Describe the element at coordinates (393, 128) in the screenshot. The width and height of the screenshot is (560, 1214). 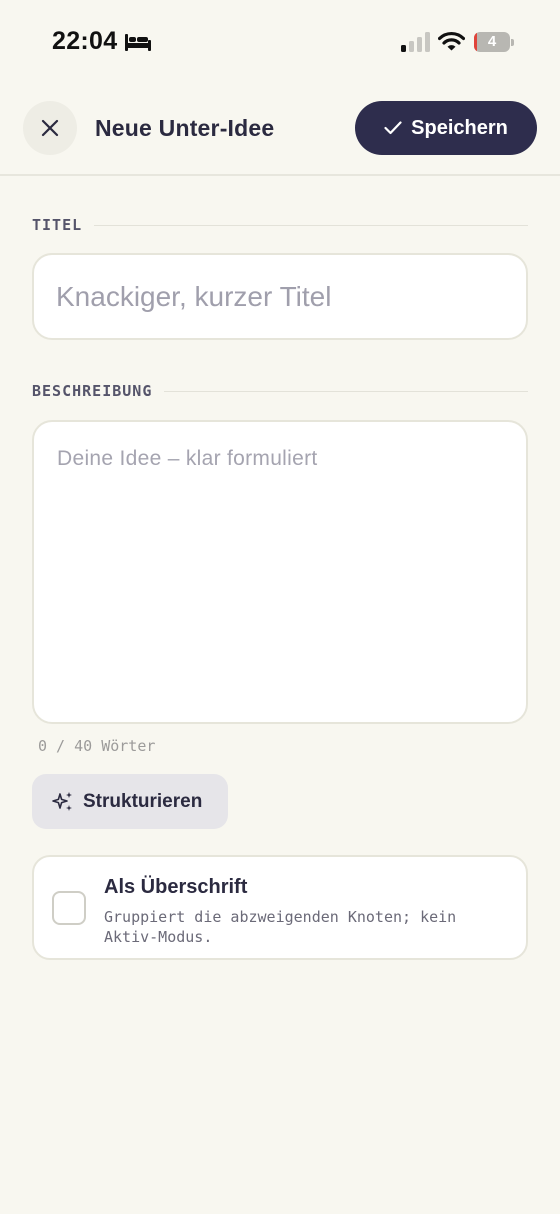
I see `checkmark-icon` at that location.